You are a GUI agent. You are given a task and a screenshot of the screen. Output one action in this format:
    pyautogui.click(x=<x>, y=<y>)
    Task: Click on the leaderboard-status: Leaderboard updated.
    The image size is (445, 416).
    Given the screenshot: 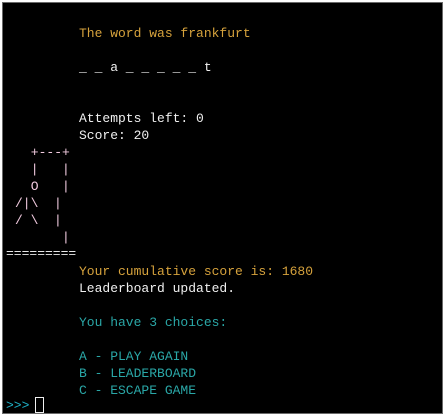 What is the action you would take?
    pyautogui.click(x=157, y=288)
    